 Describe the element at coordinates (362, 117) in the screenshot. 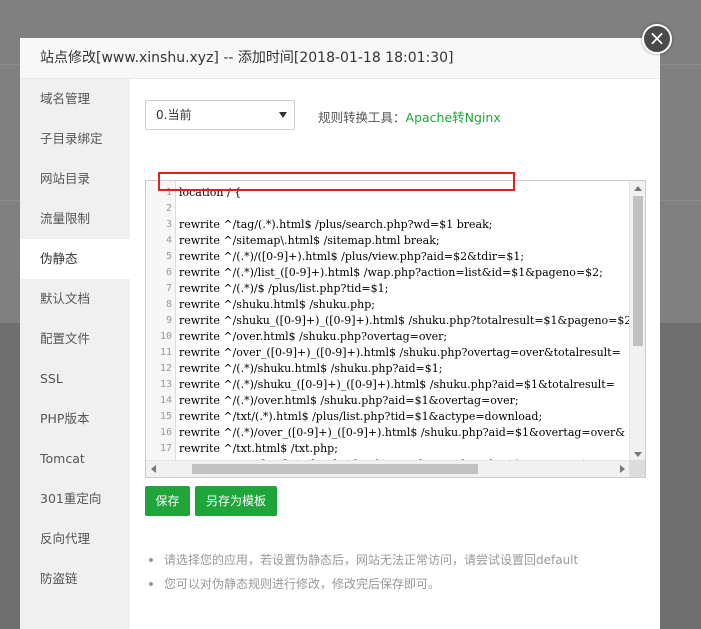

I see `convert-tool-text: 规则转换工具：` at that location.